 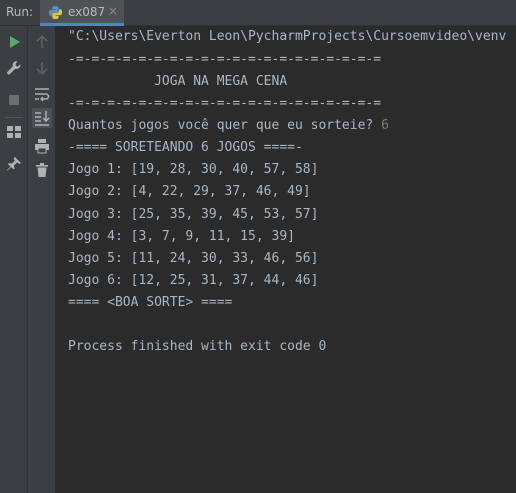 What do you see at coordinates (14, 117) in the screenshot?
I see `toolbar-separator` at bounding box center [14, 117].